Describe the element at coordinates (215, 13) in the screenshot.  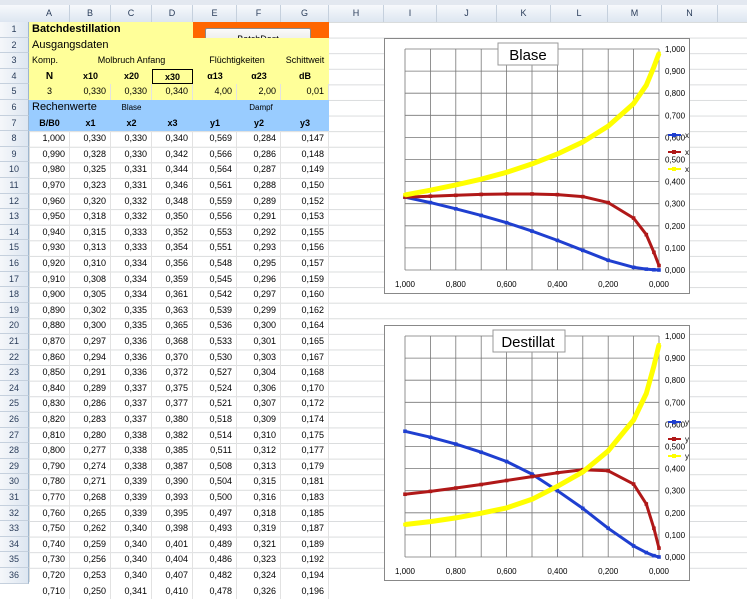
I see `column-header-e: E` at that location.